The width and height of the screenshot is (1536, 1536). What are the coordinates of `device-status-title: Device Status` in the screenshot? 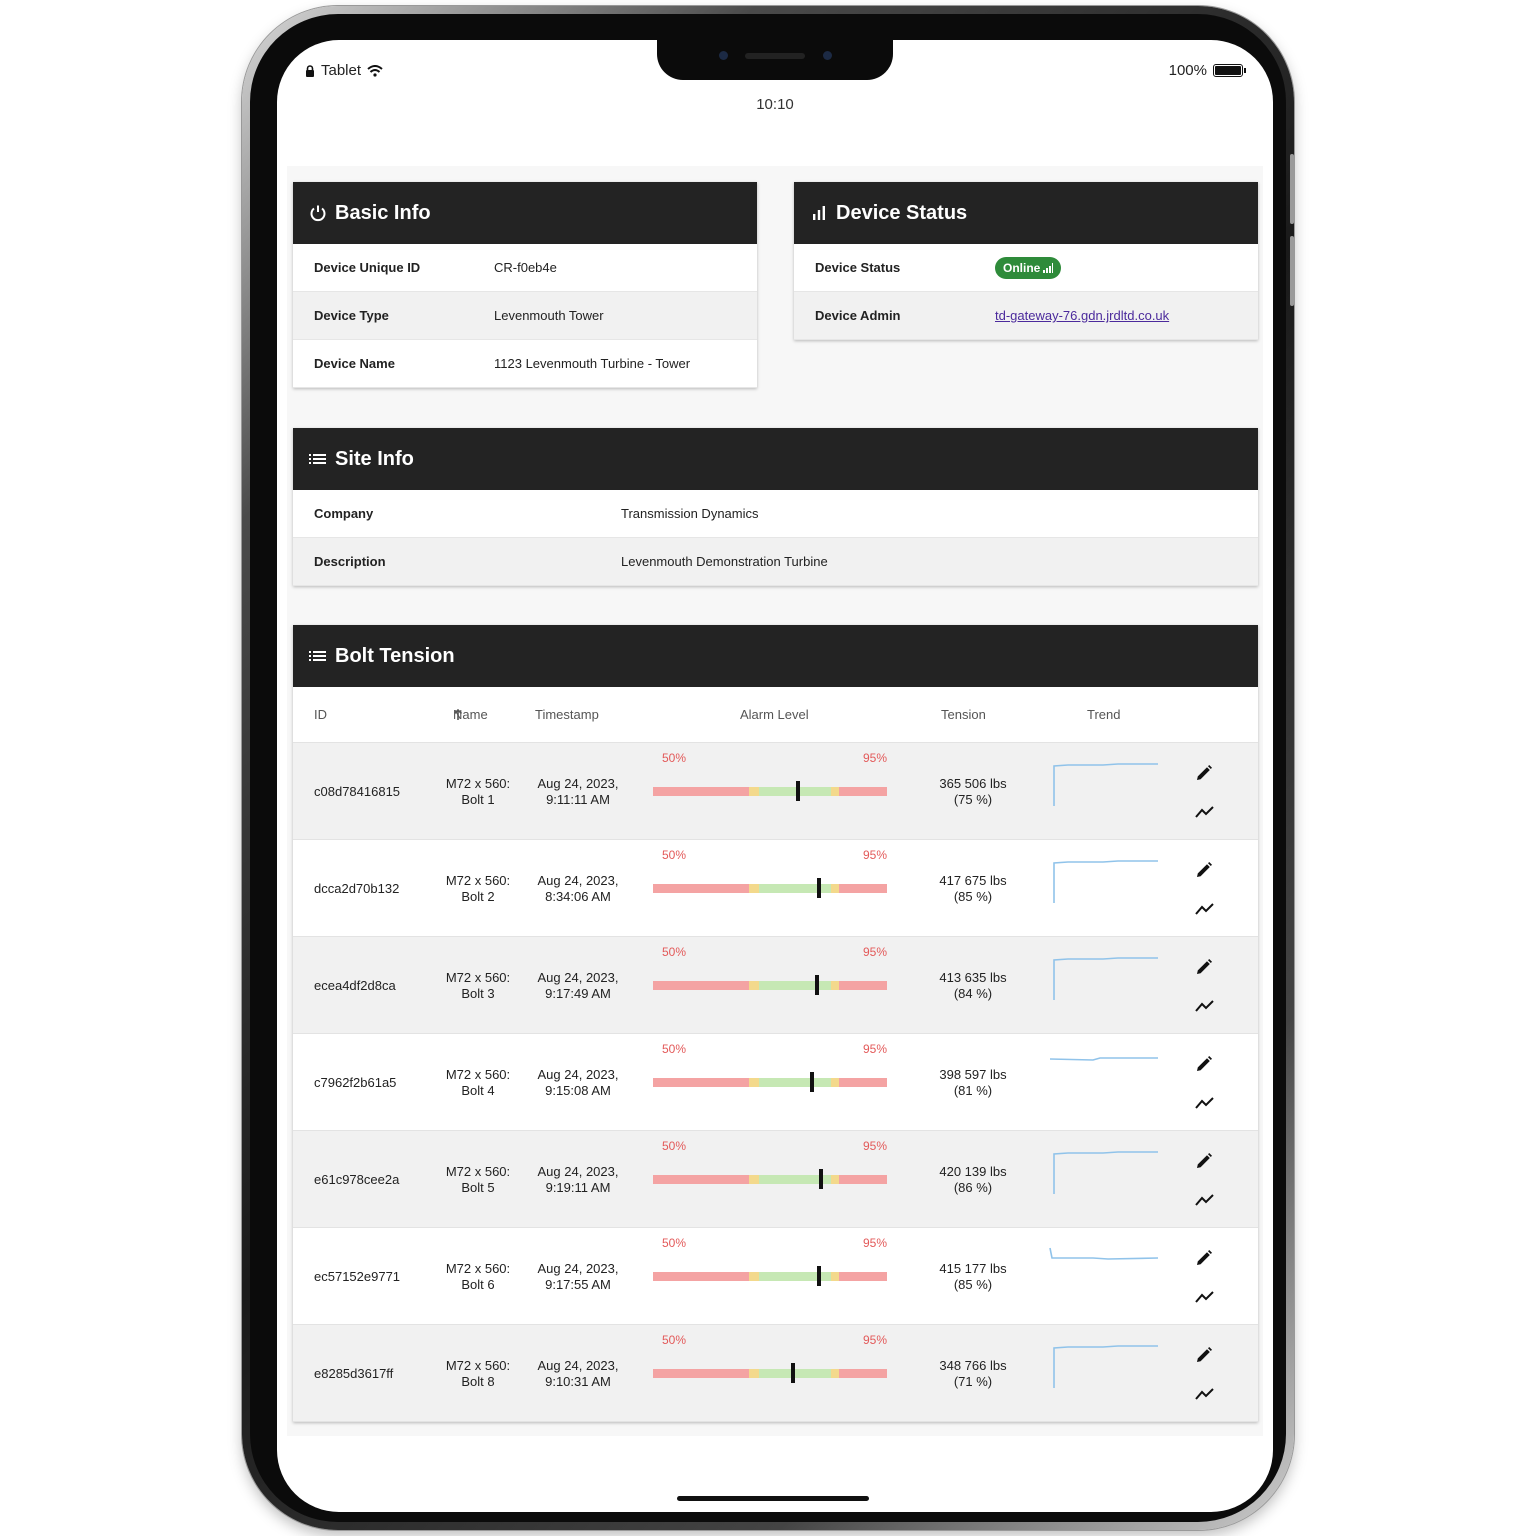 It's located at (902, 212).